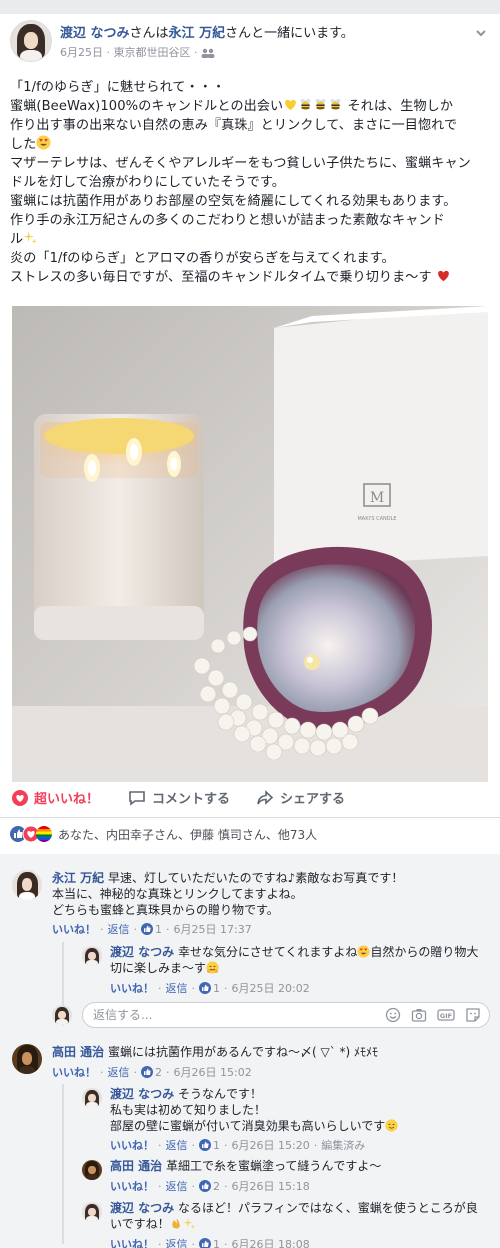  What do you see at coordinates (343, 1145) in the screenshot?
I see `edited-label: 編集済み` at bounding box center [343, 1145].